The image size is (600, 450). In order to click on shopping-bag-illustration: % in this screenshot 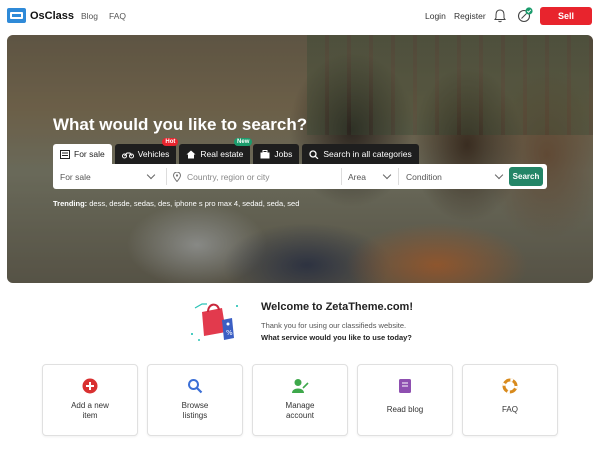, I will do `click(214, 322)`.